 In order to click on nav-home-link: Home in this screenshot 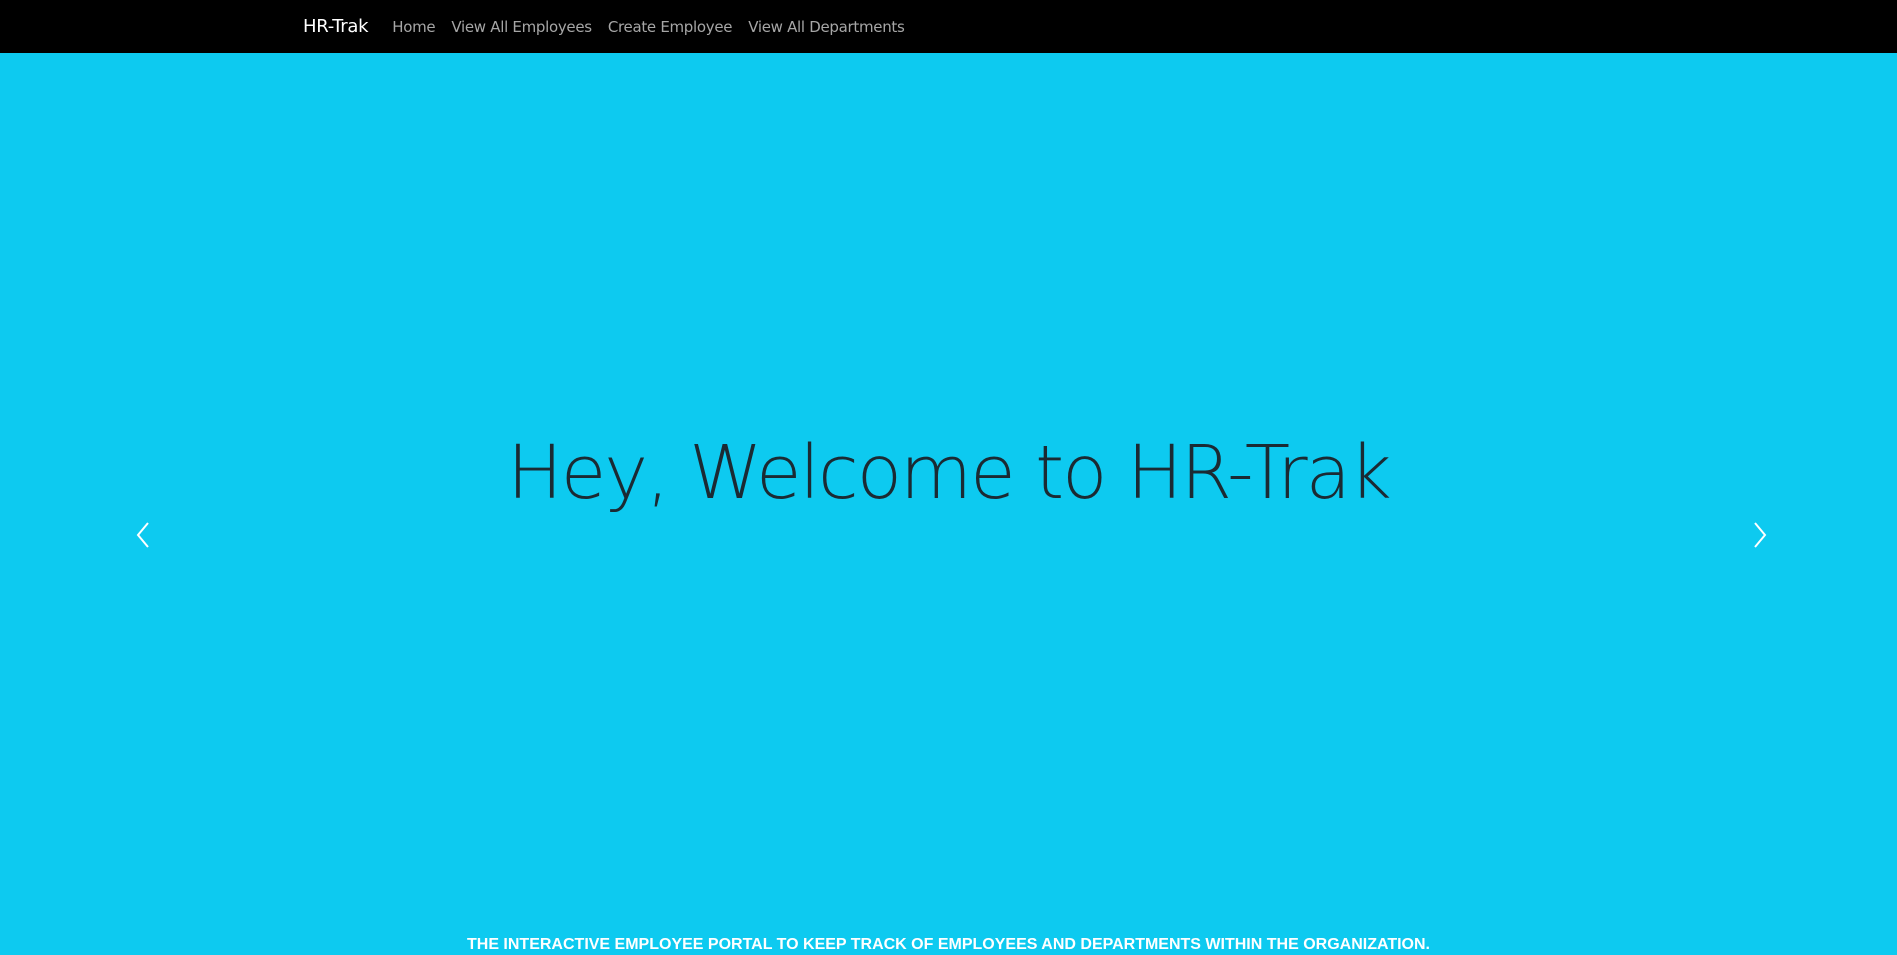, I will do `click(413, 27)`.